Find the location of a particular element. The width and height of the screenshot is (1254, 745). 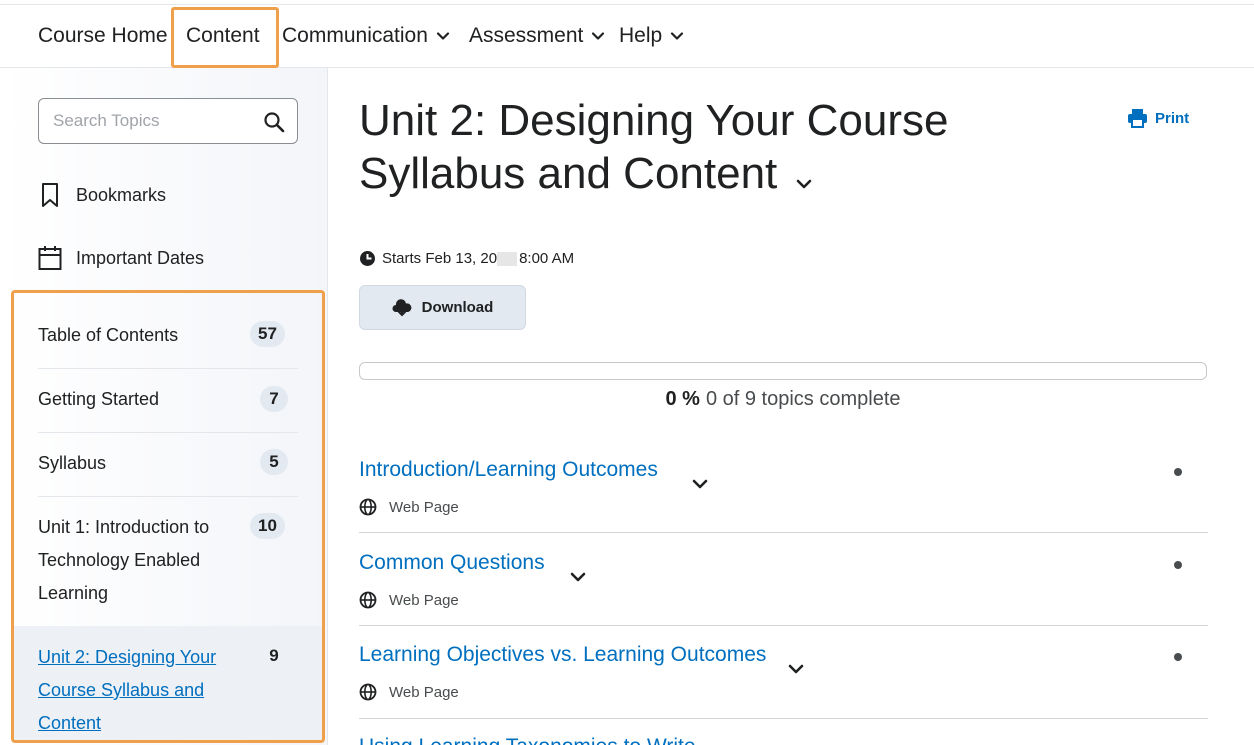

nav-assessment: Assessment is located at coordinates (537, 36).